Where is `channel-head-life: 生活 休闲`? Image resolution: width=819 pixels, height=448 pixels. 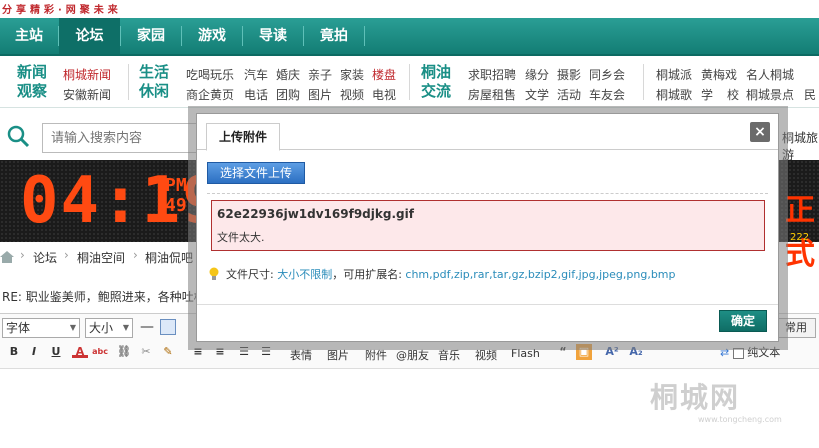 channel-head-life: 生活 休闲 is located at coordinates (154, 82).